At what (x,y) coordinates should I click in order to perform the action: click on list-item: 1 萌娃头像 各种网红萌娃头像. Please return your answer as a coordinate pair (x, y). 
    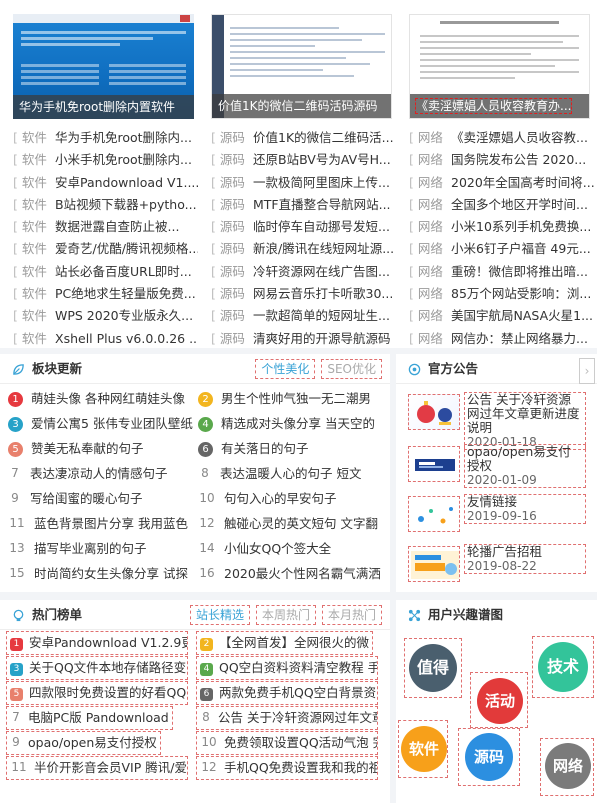
    Looking at the image, I should click on (103, 398).